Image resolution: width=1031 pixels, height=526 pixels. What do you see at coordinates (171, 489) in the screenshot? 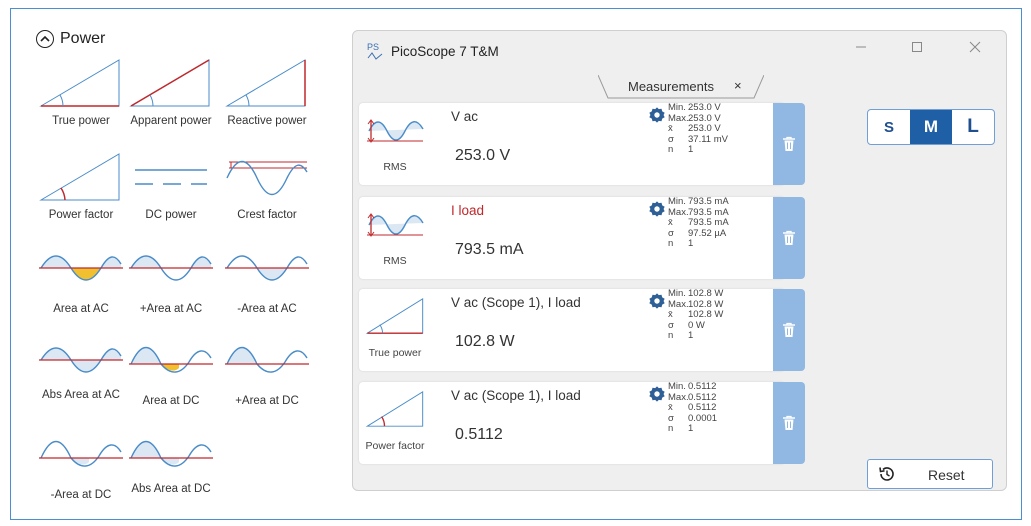
I see `tile-label: Abs Area at DC` at bounding box center [171, 489].